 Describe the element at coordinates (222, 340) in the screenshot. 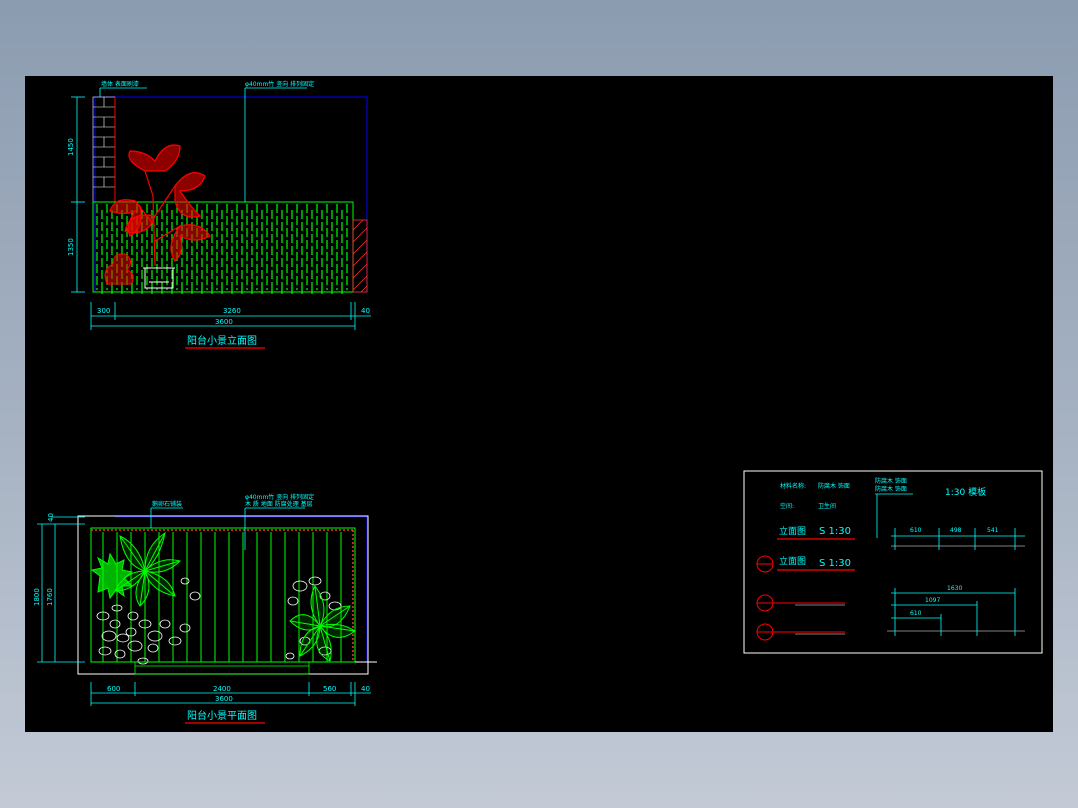

I see `elevation-title: 阳台小景立面图` at that location.